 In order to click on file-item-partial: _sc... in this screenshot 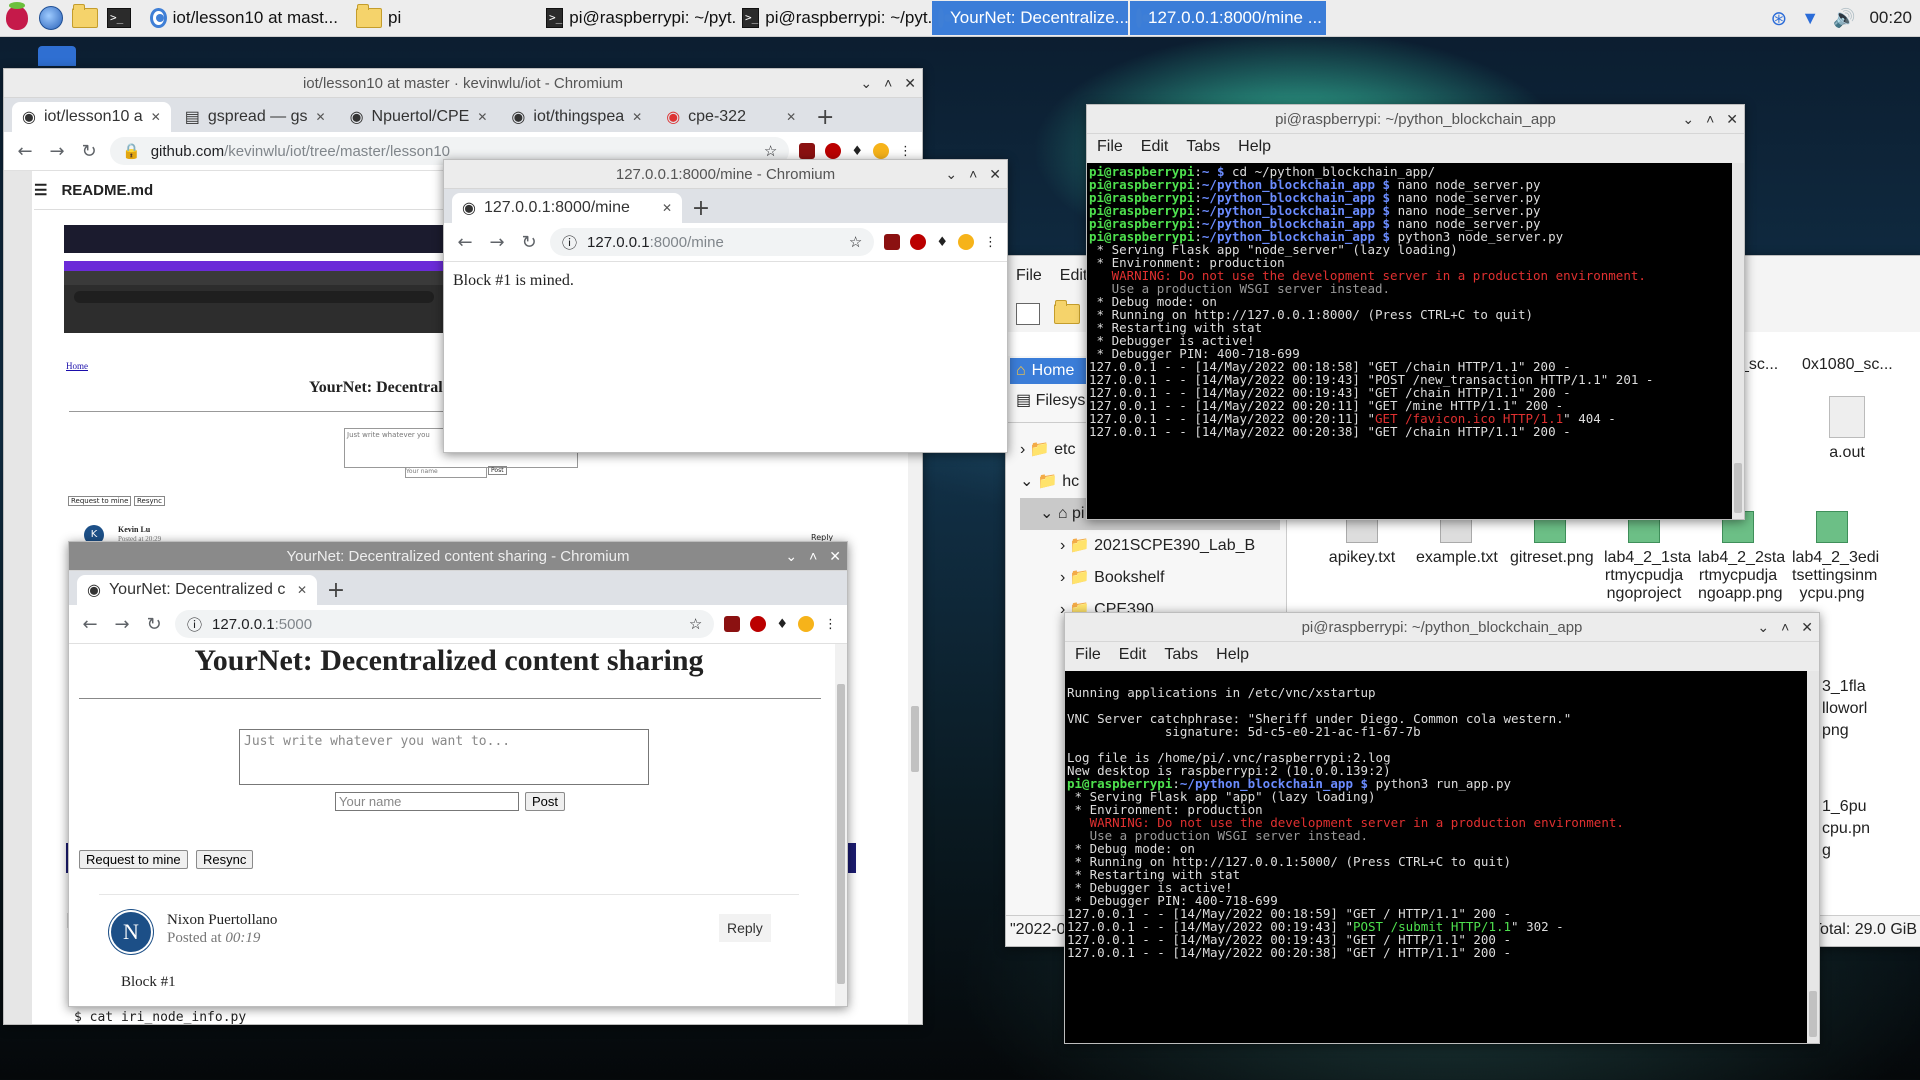, I will do `click(1759, 365)`.